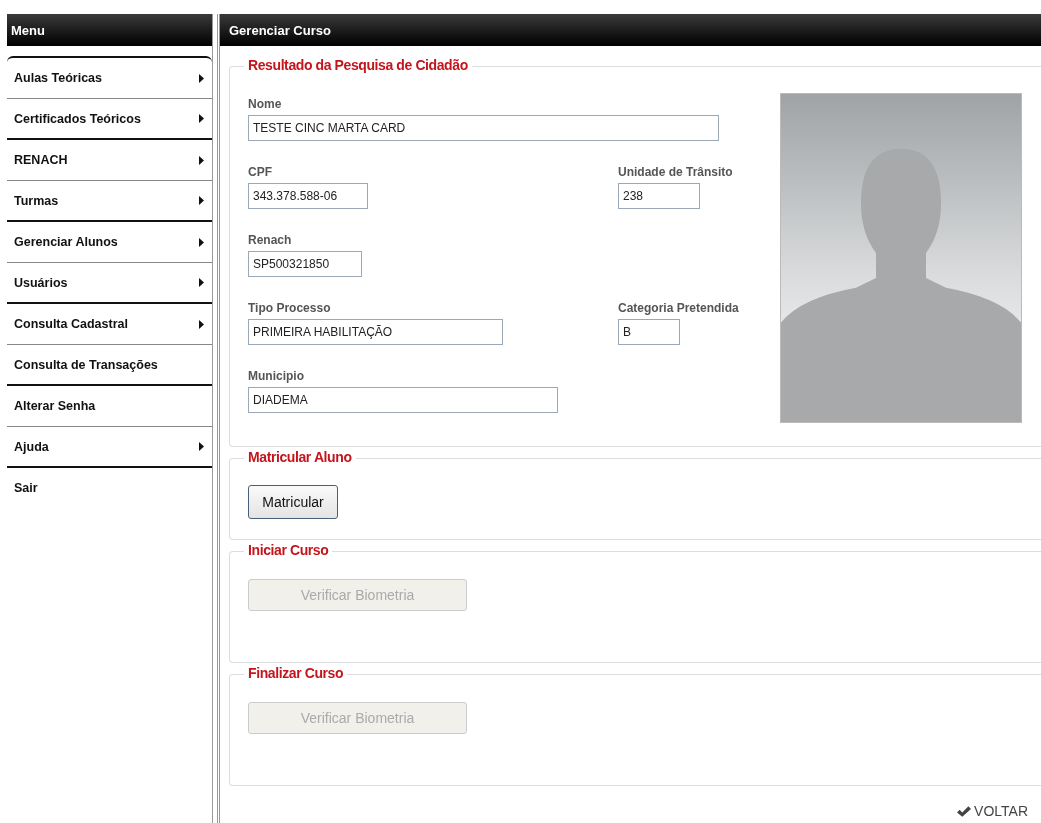  I want to click on field-label: Renach, so click(270, 240).